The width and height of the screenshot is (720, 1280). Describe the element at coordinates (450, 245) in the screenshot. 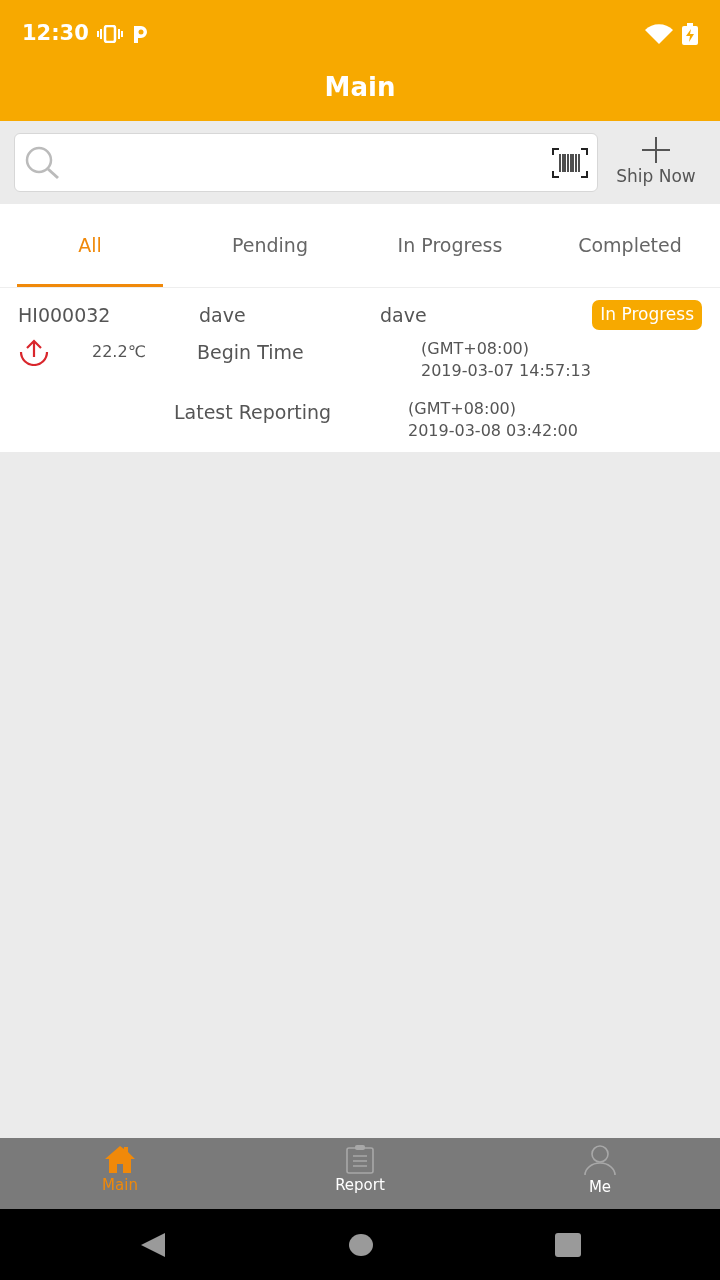

I see `tab: In Progress` at that location.